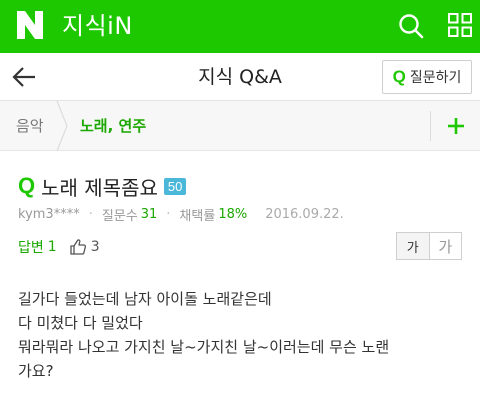  What do you see at coordinates (27, 185) in the screenshot?
I see `question-q-icon: Q` at bounding box center [27, 185].